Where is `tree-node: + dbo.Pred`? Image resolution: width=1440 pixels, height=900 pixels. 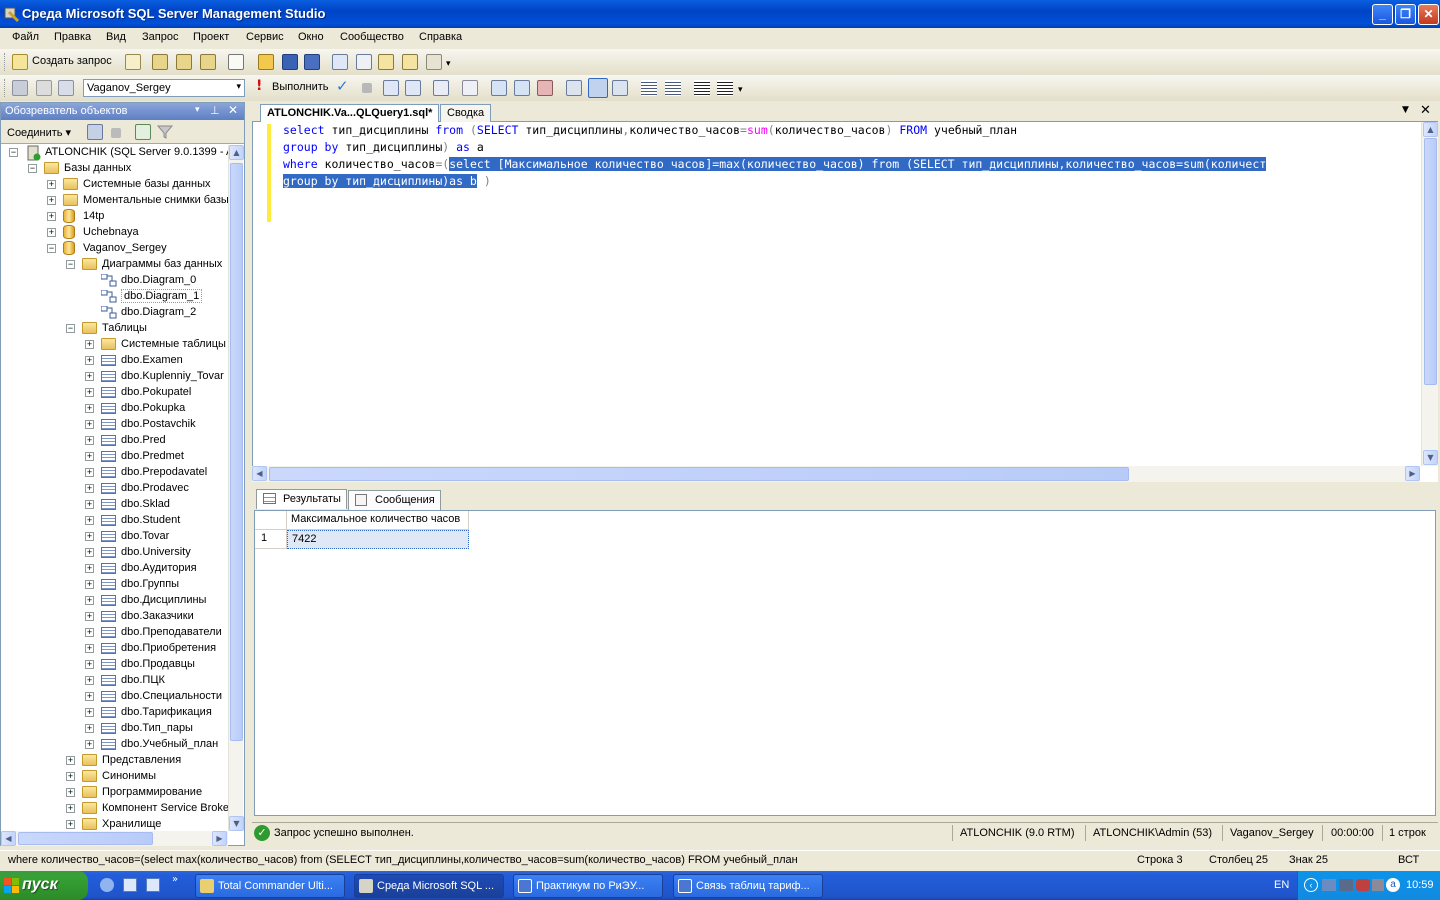
tree-node: + dbo.Pred is located at coordinates (114, 441).